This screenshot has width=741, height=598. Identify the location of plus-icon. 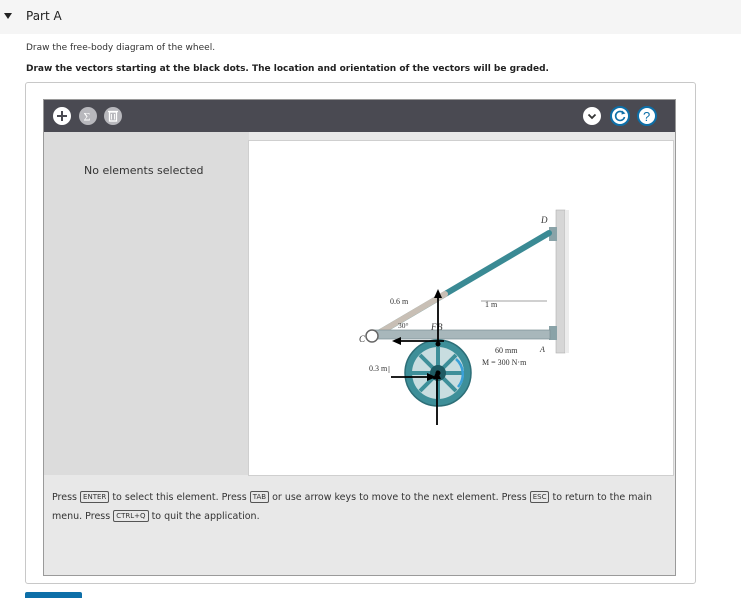
(62, 116).